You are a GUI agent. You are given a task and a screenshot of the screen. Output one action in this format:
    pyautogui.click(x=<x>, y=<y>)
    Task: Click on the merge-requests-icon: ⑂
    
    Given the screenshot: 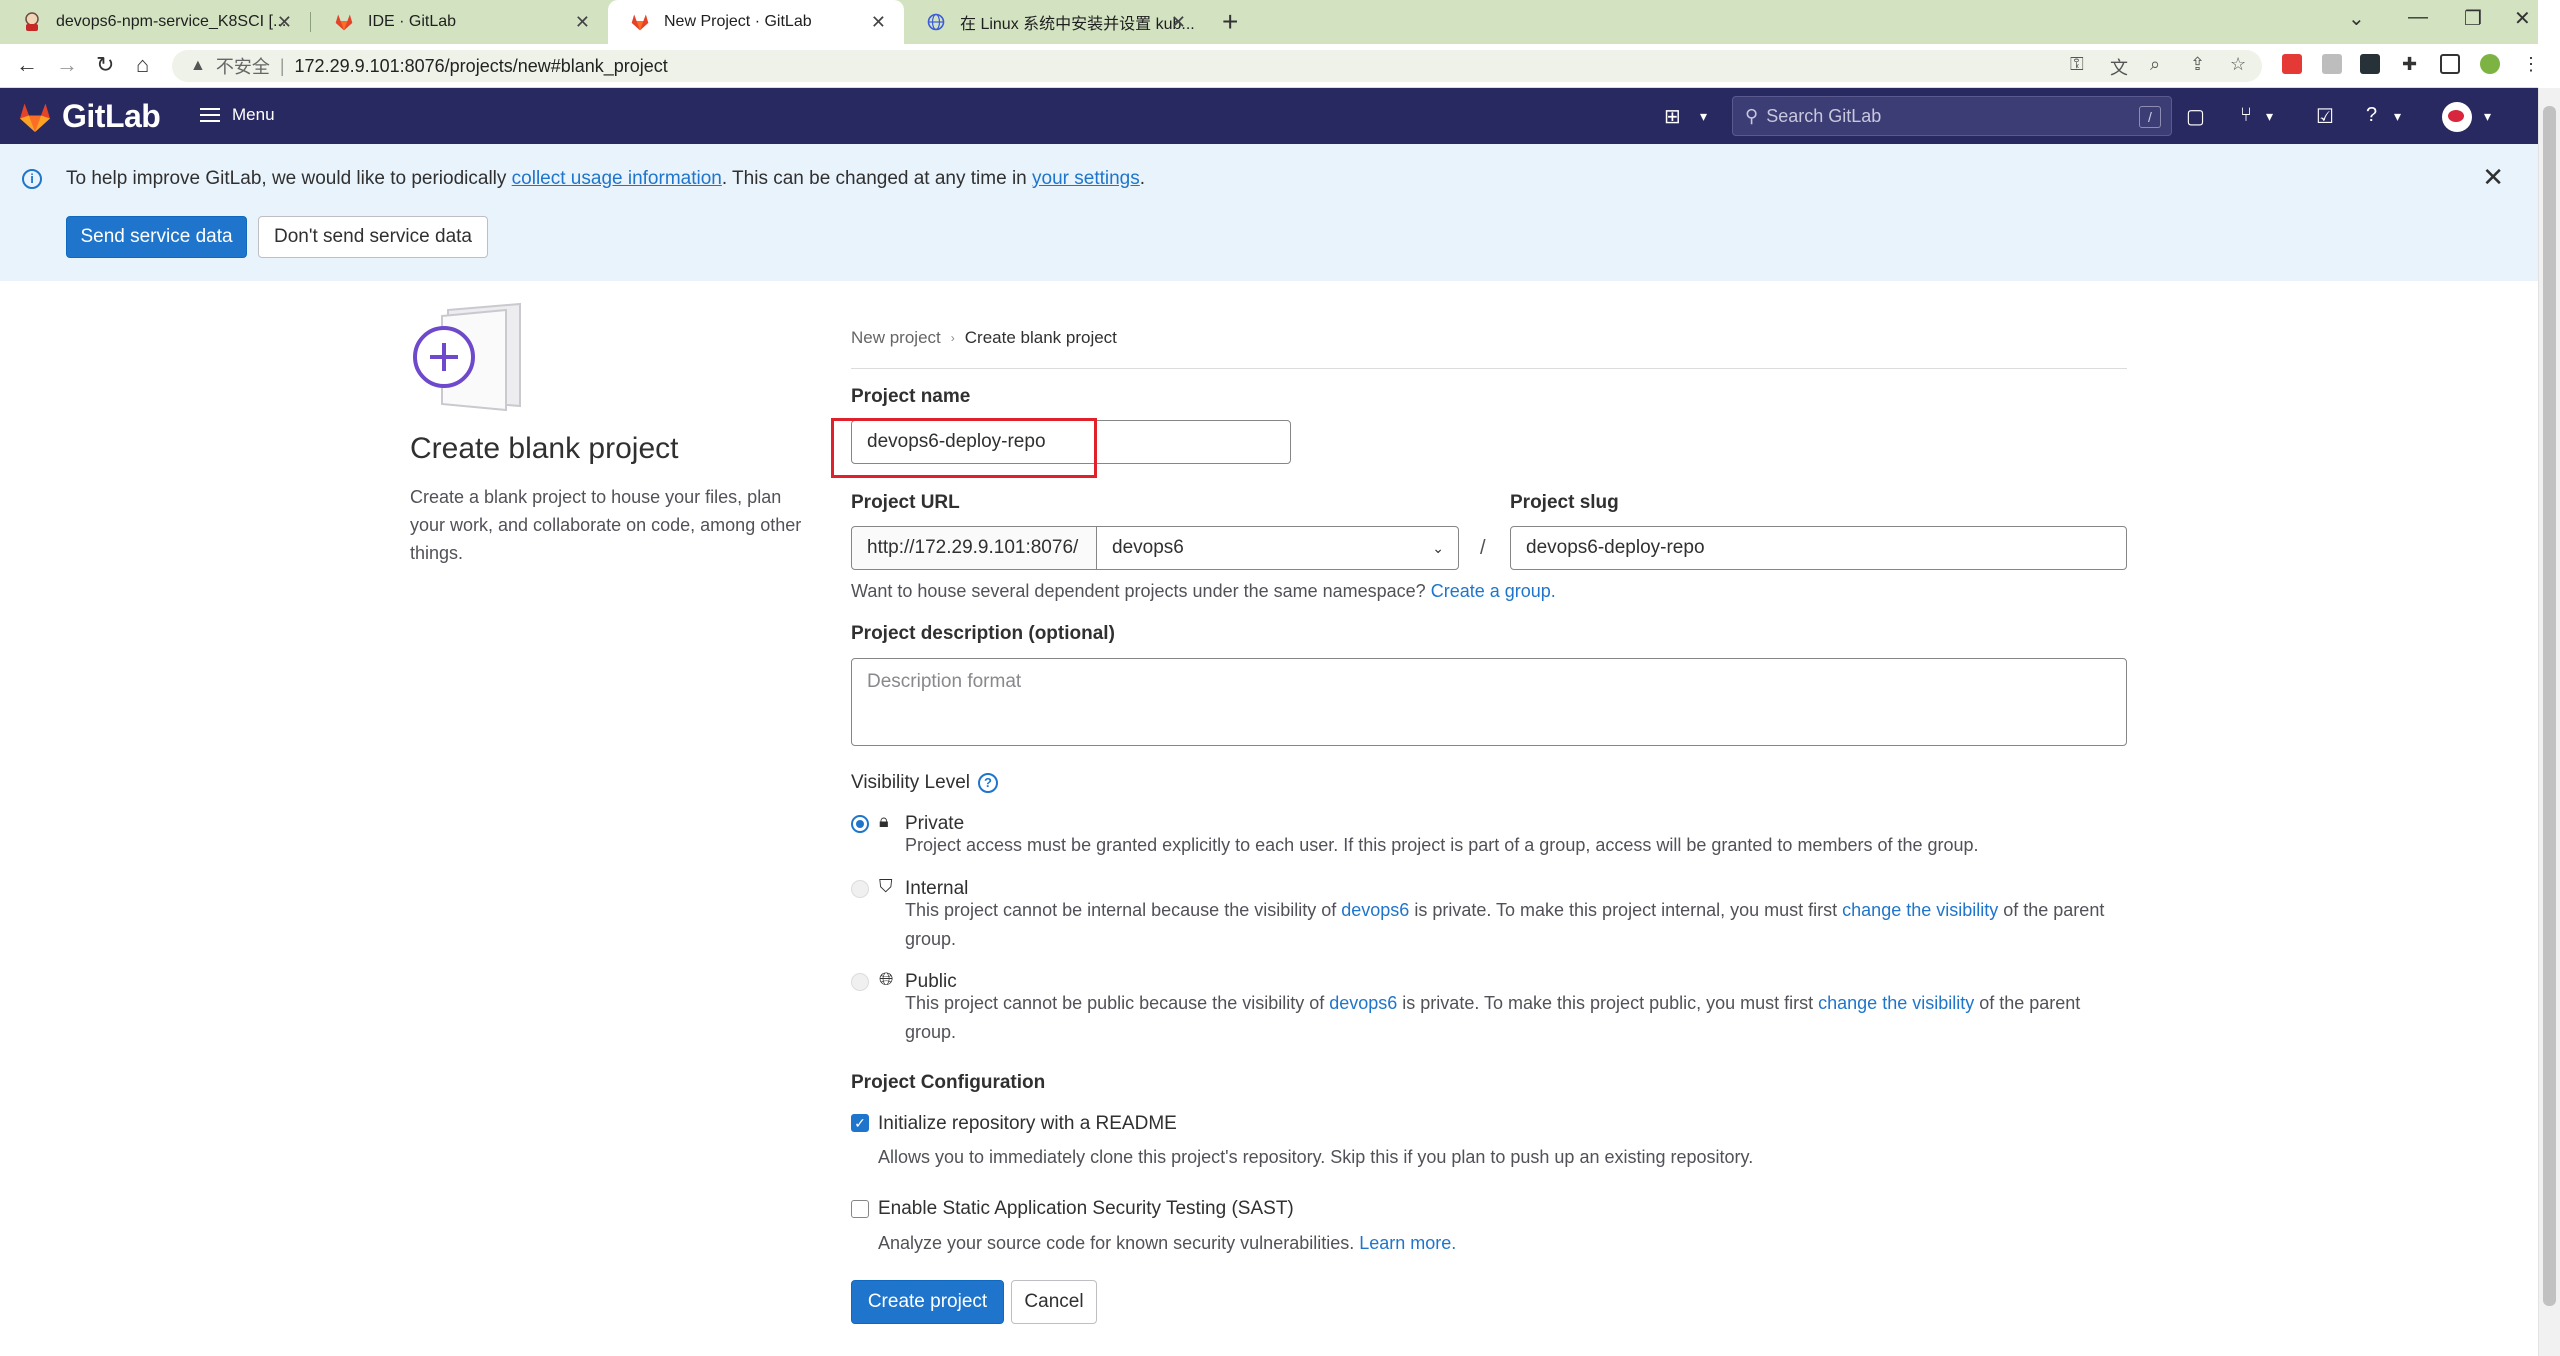 What is the action you would take?
    pyautogui.click(x=2246, y=115)
    